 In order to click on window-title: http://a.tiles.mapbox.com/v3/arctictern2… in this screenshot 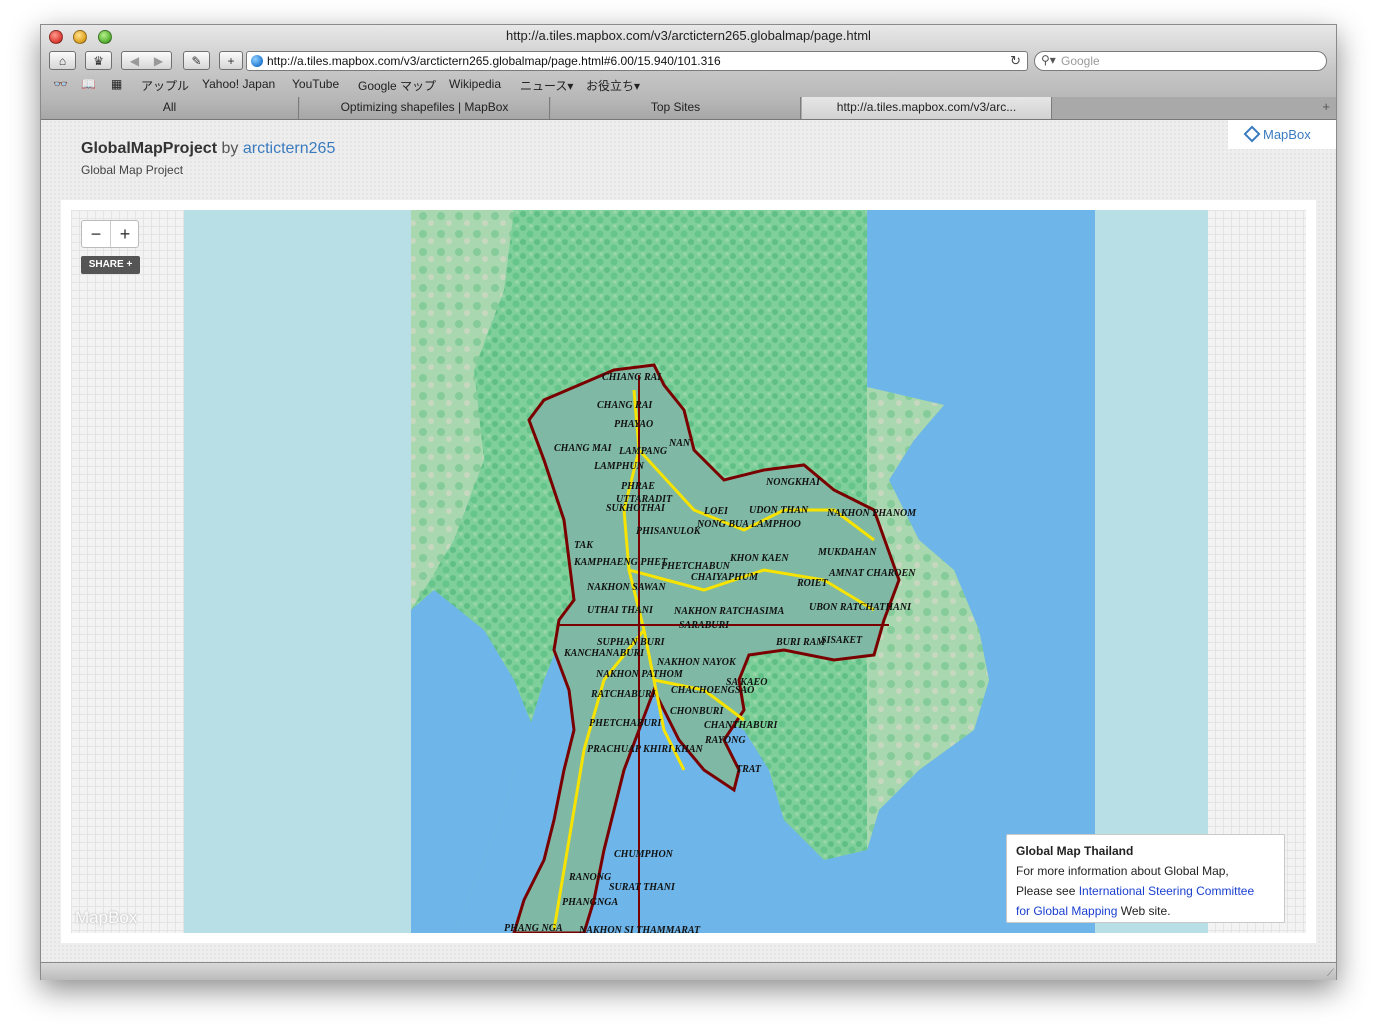, I will do `click(688, 35)`.